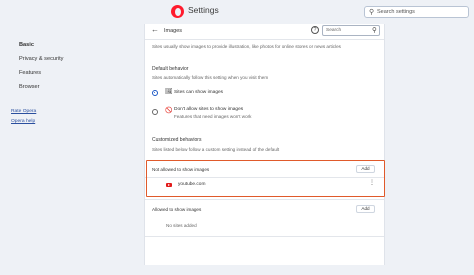  What do you see at coordinates (177, 209) in the screenshot?
I see `allowed-label: Allowed to show images` at bounding box center [177, 209].